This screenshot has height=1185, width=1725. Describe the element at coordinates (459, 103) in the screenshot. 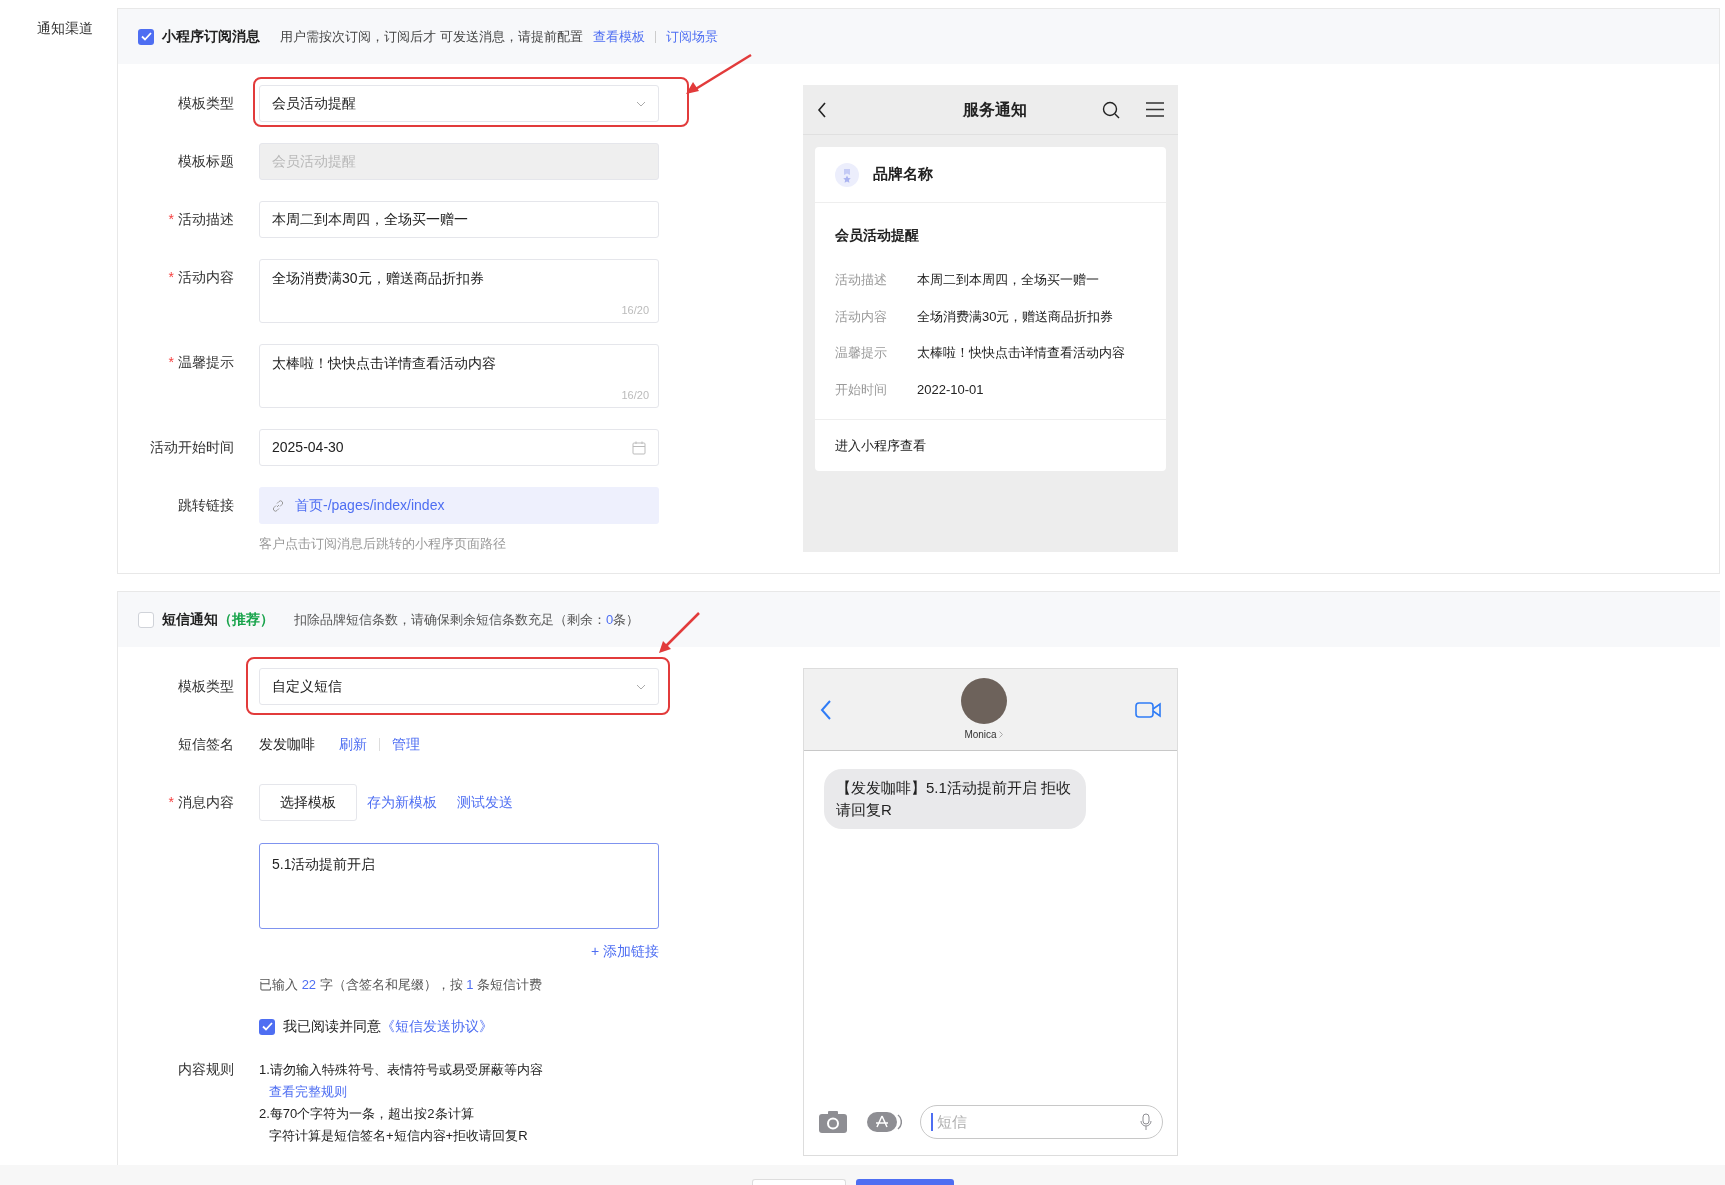

I see `select-field: 会员活动提醒` at that location.